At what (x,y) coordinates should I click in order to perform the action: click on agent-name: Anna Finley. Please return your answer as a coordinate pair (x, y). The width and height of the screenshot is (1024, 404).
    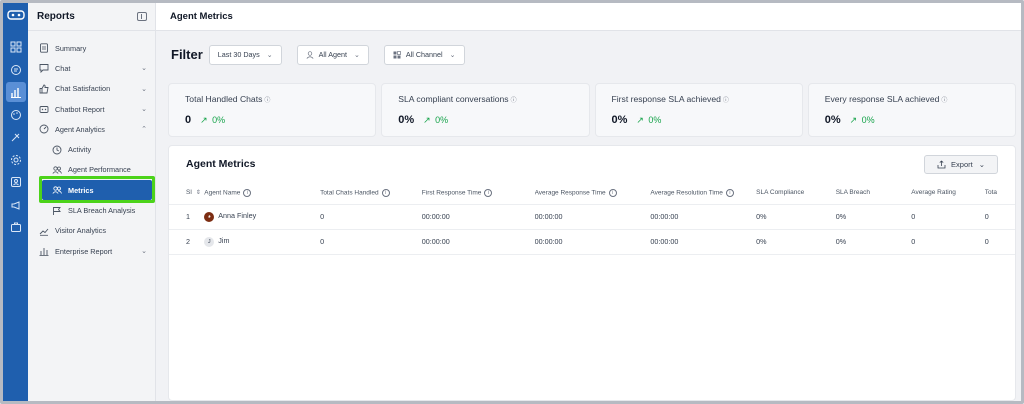
    Looking at the image, I should click on (237, 216).